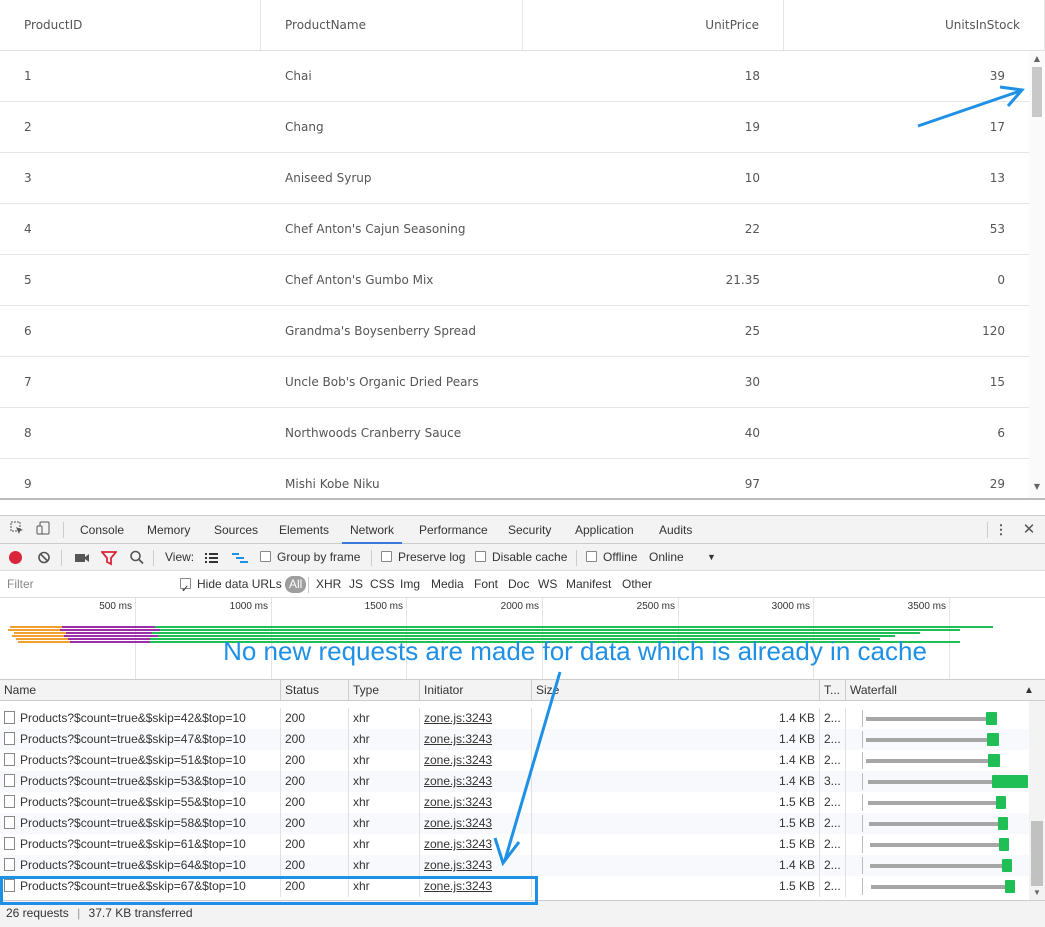 Image resolution: width=1045 pixels, height=927 pixels. What do you see at coordinates (532, 766) in the screenshot?
I see `arrow-to-row-line` at bounding box center [532, 766].